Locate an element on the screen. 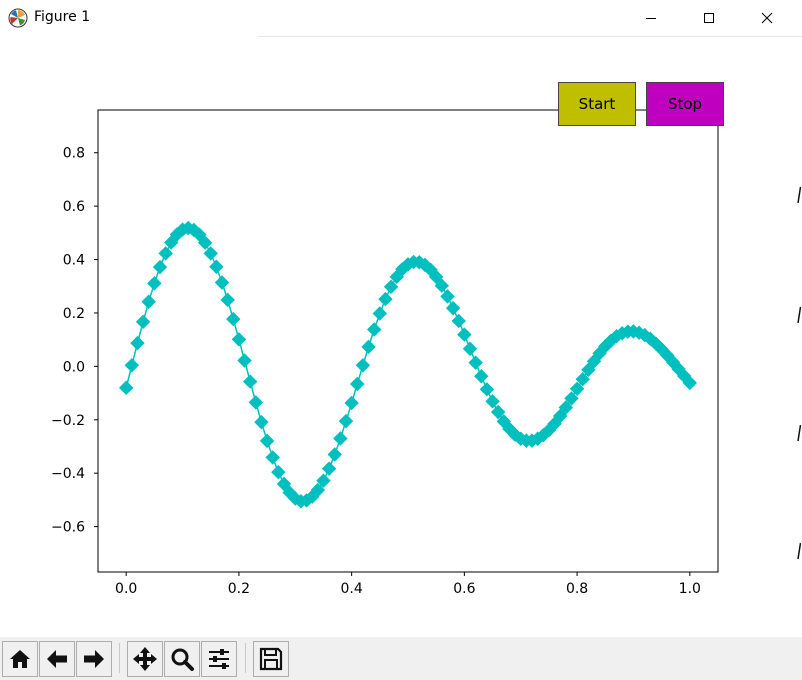 The image size is (802, 680). zoom-button is located at coordinates (182, 659).